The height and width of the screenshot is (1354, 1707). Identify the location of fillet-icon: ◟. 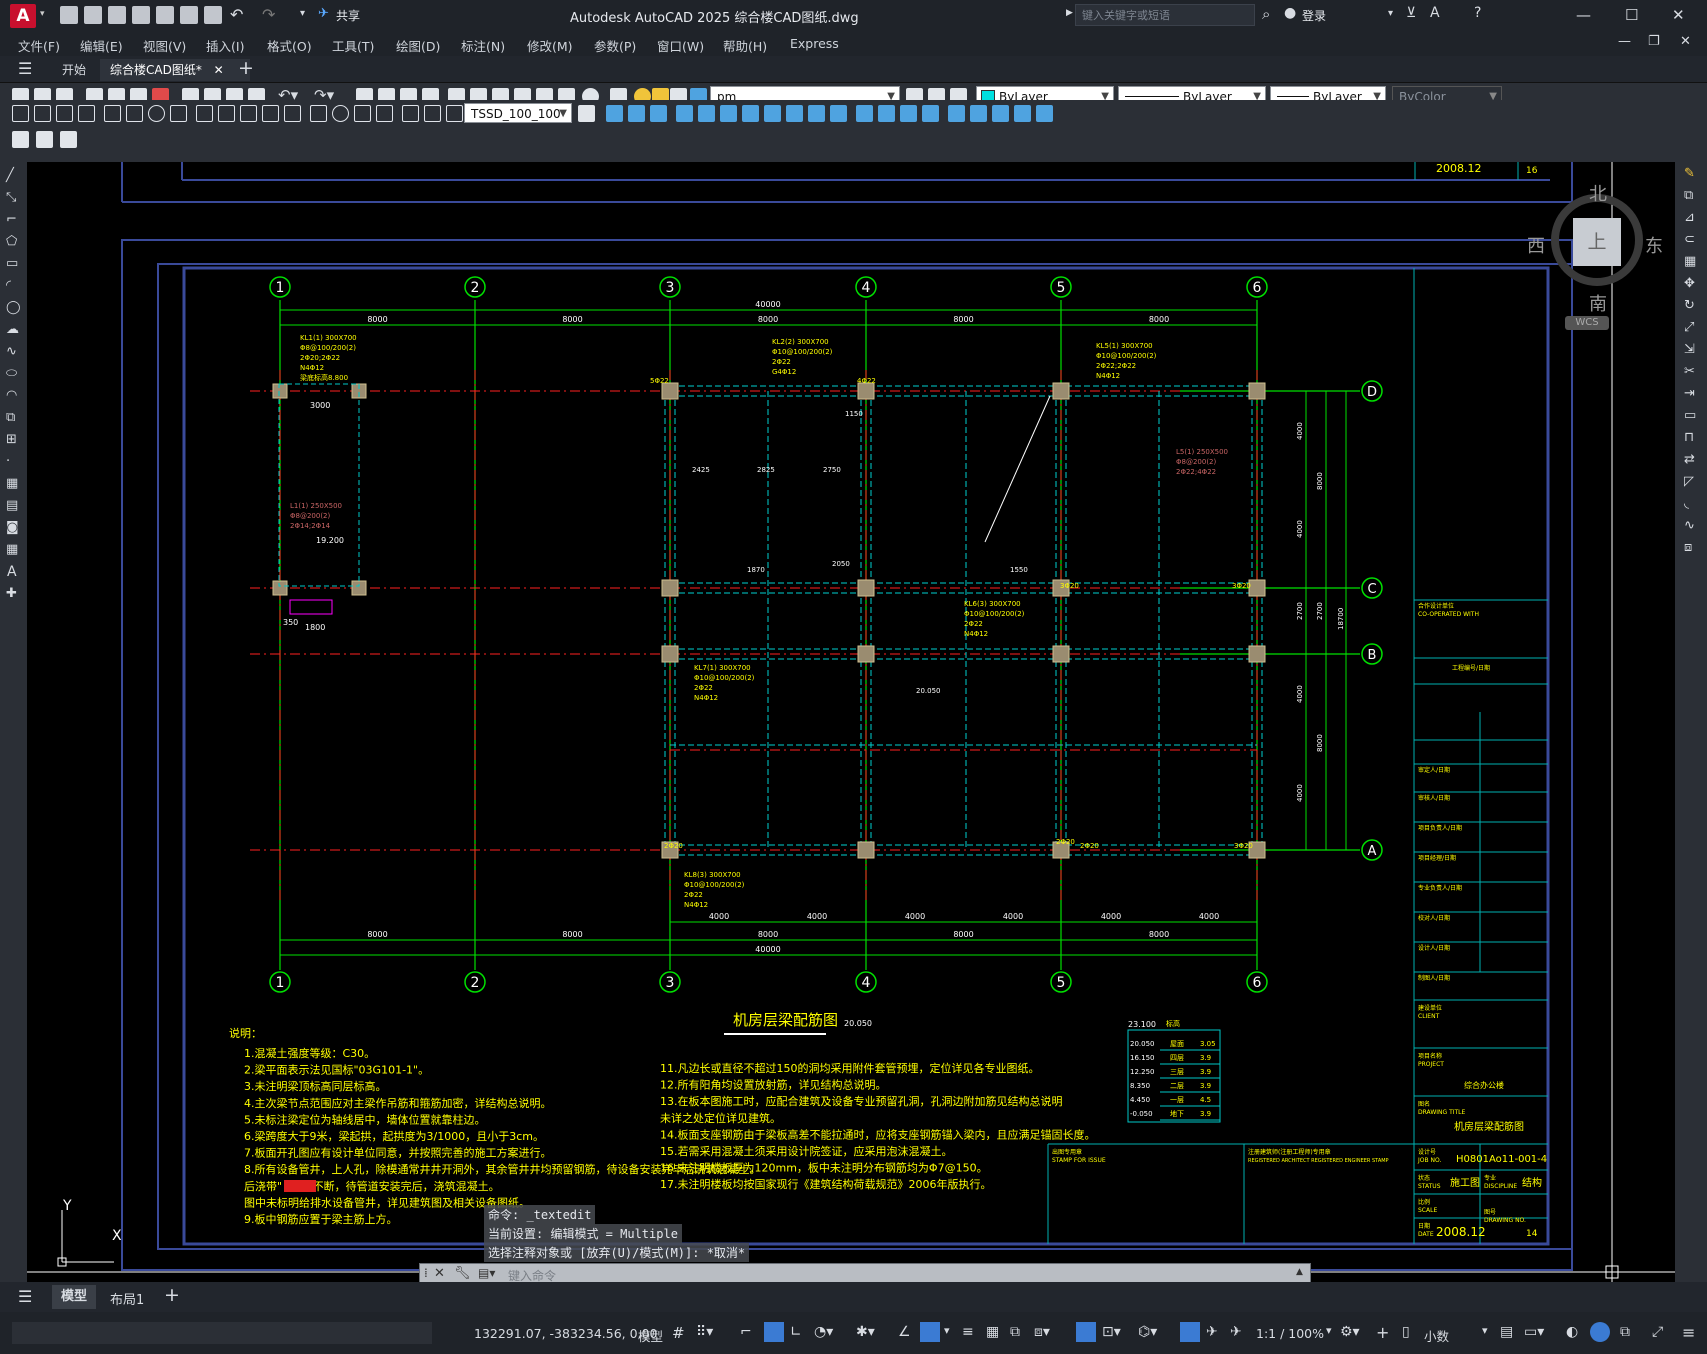
(1686, 503).